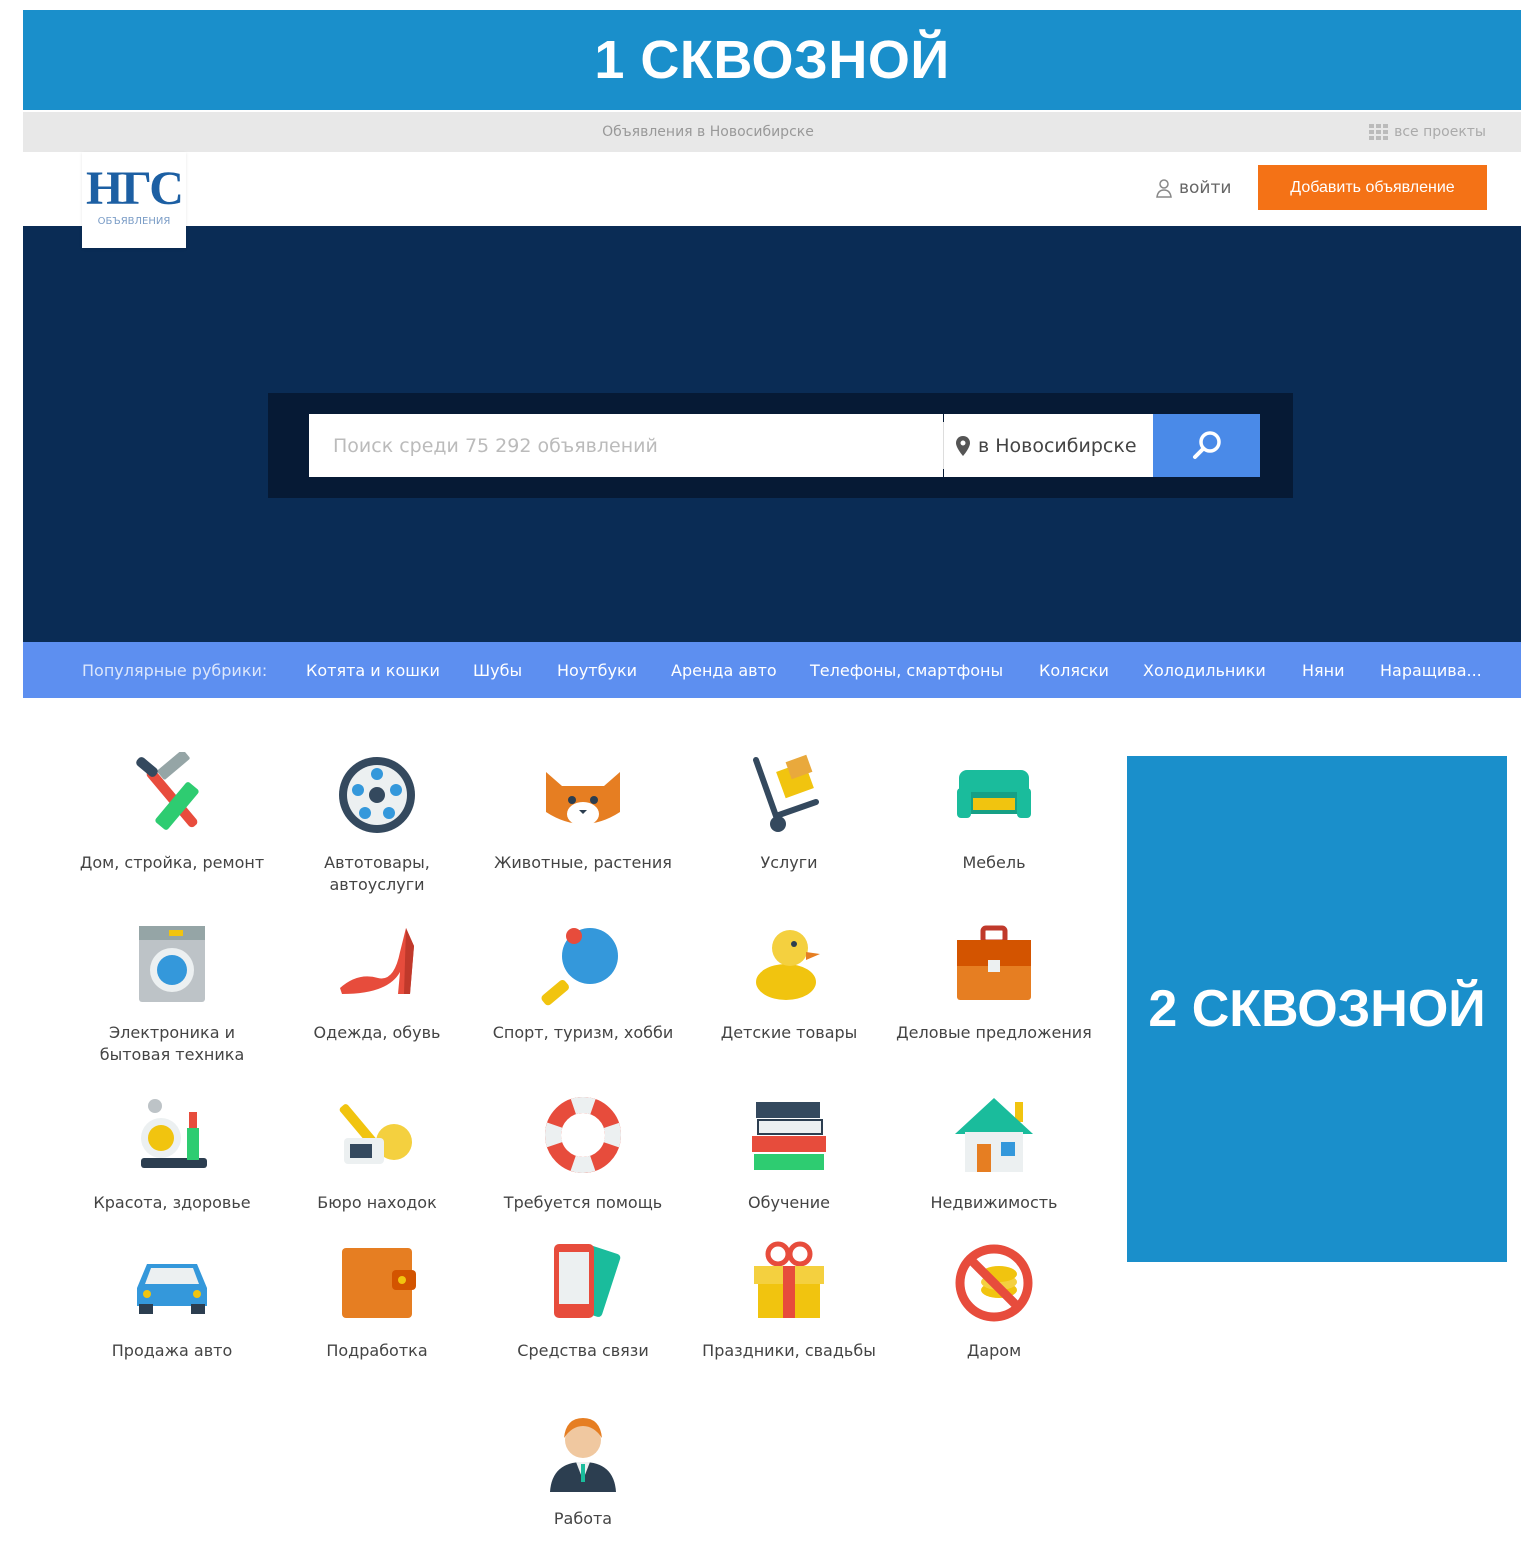  I want to click on category-home-repair: Дом, стройка, ремонт, so click(172, 813).